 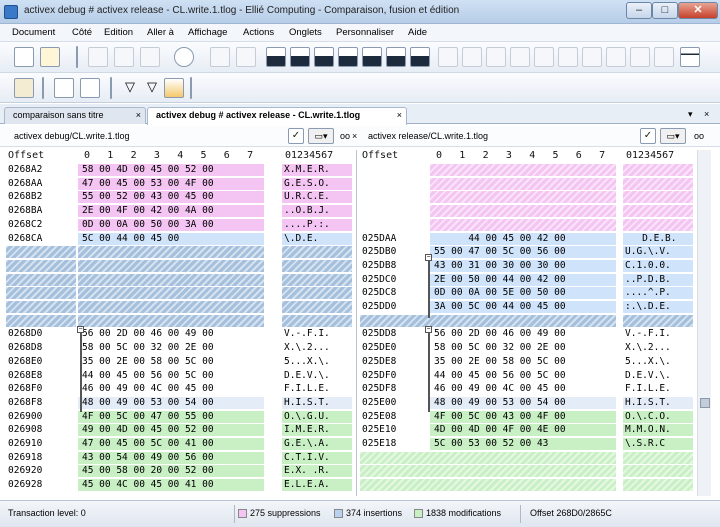 What do you see at coordinates (305, 32) in the screenshot?
I see `menu-onglets: Onglets` at bounding box center [305, 32].